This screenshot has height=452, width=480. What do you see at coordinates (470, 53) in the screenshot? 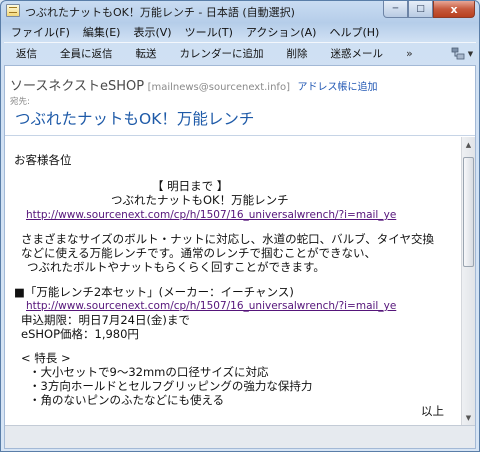
I see `chevron-down-icon: ▼` at bounding box center [470, 53].